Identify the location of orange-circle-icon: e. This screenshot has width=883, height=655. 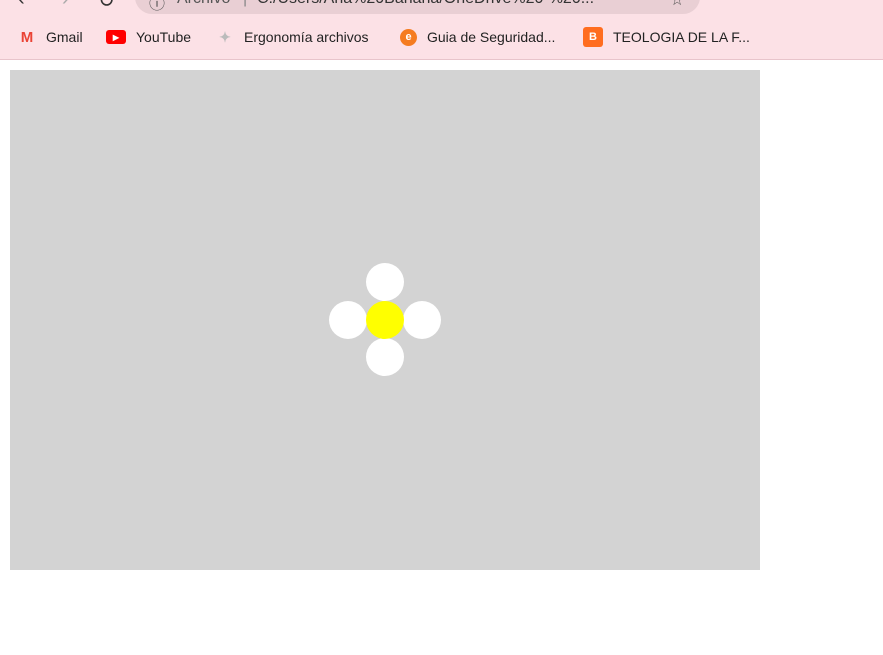
(408, 37).